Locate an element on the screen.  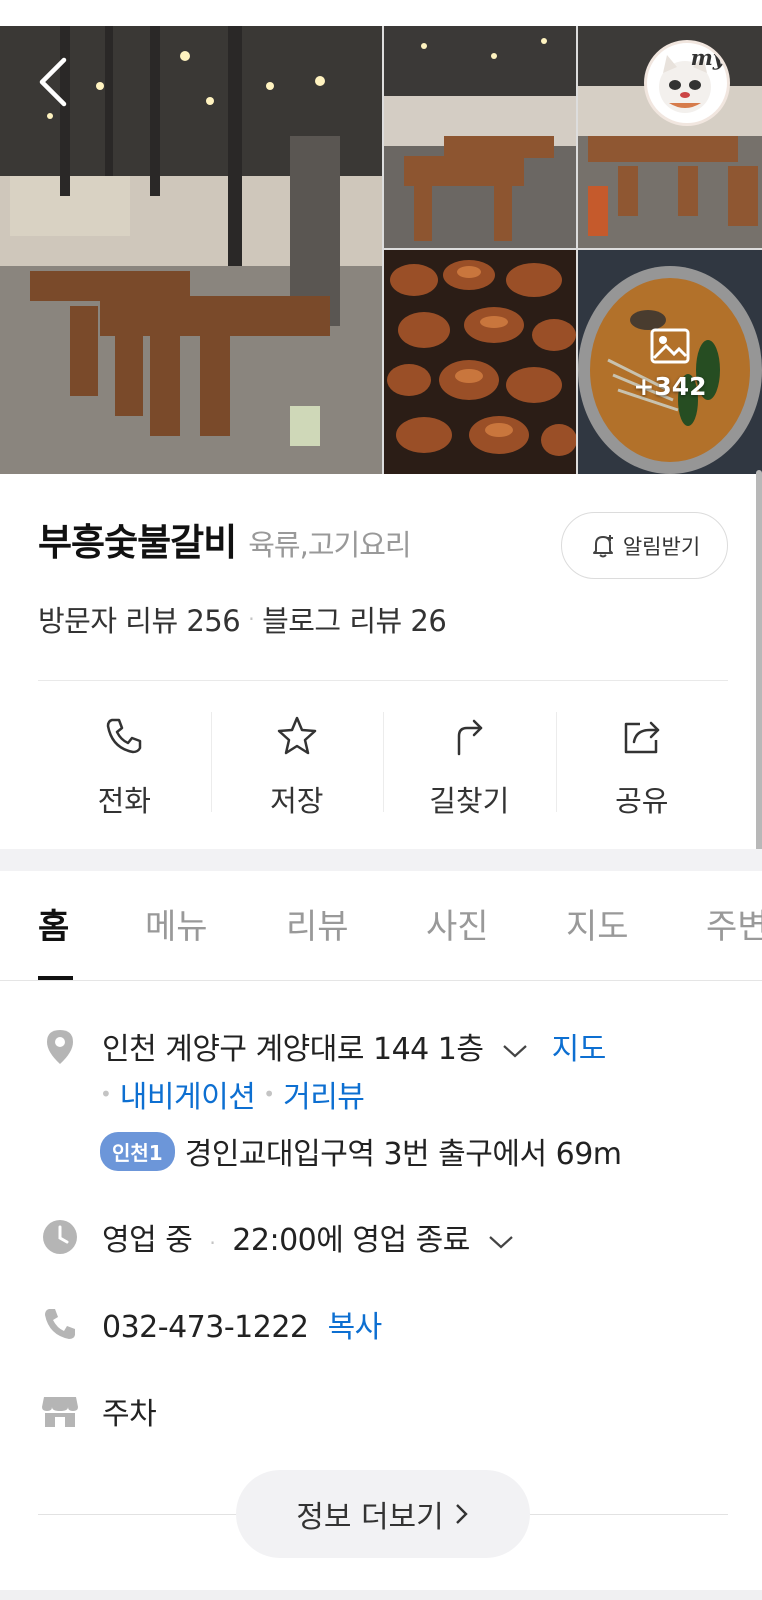
streetview-link: 거리뷰 is located at coordinates (324, 1094).